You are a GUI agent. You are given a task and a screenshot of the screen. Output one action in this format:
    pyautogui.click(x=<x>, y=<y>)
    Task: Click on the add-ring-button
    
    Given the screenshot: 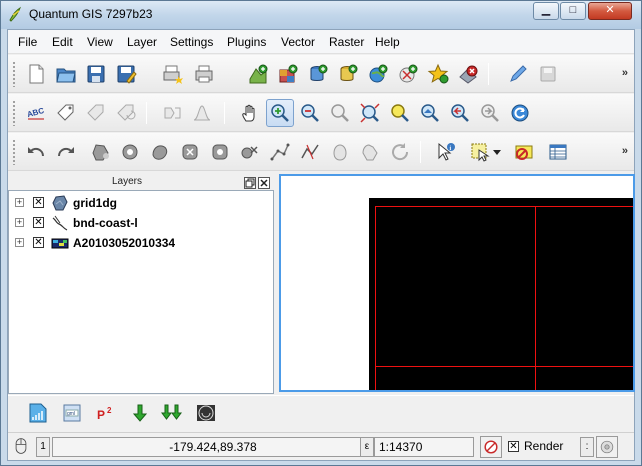 What is the action you would take?
    pyautogui.click(x=130, y=152)
    